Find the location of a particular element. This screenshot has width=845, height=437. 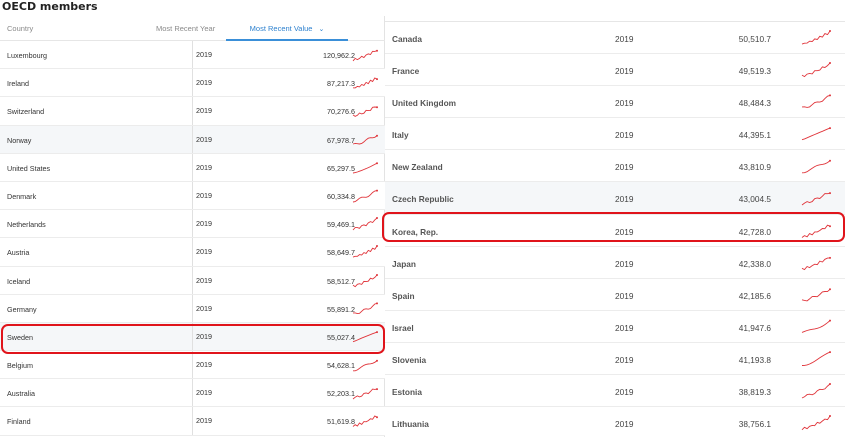

table-row: Canada 2019 50,510.7 is located at coordinates (615, 38).